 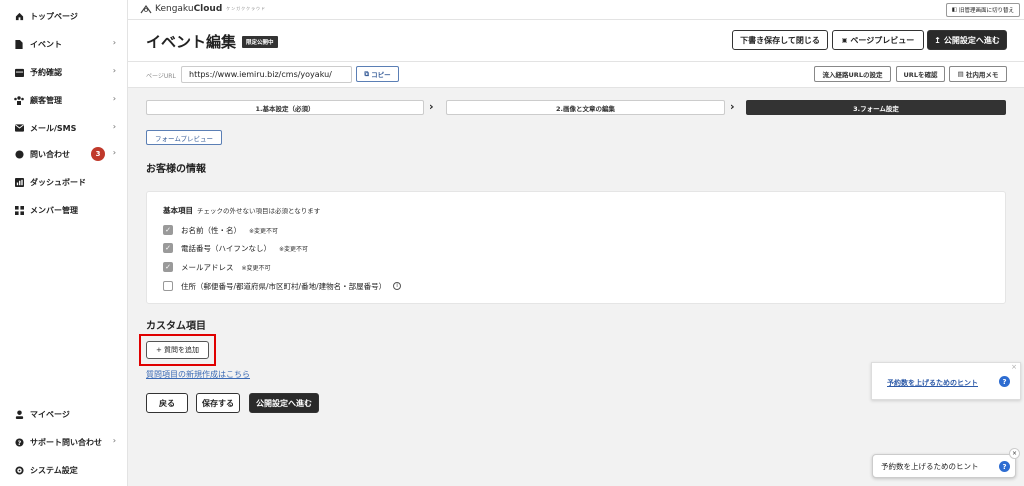 I want to click on checkbox-name: ✓, so click(x=168, y=230).